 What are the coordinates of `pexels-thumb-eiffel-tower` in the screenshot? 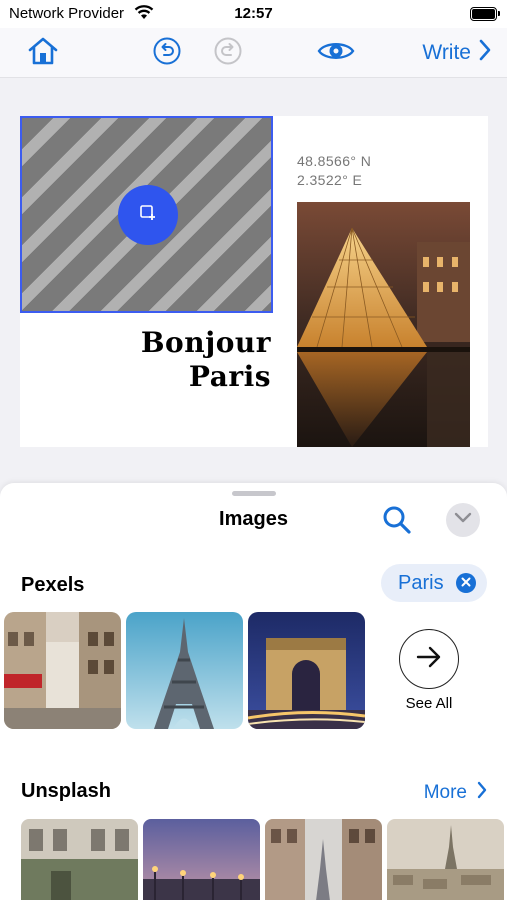 It's located at (184, 670).